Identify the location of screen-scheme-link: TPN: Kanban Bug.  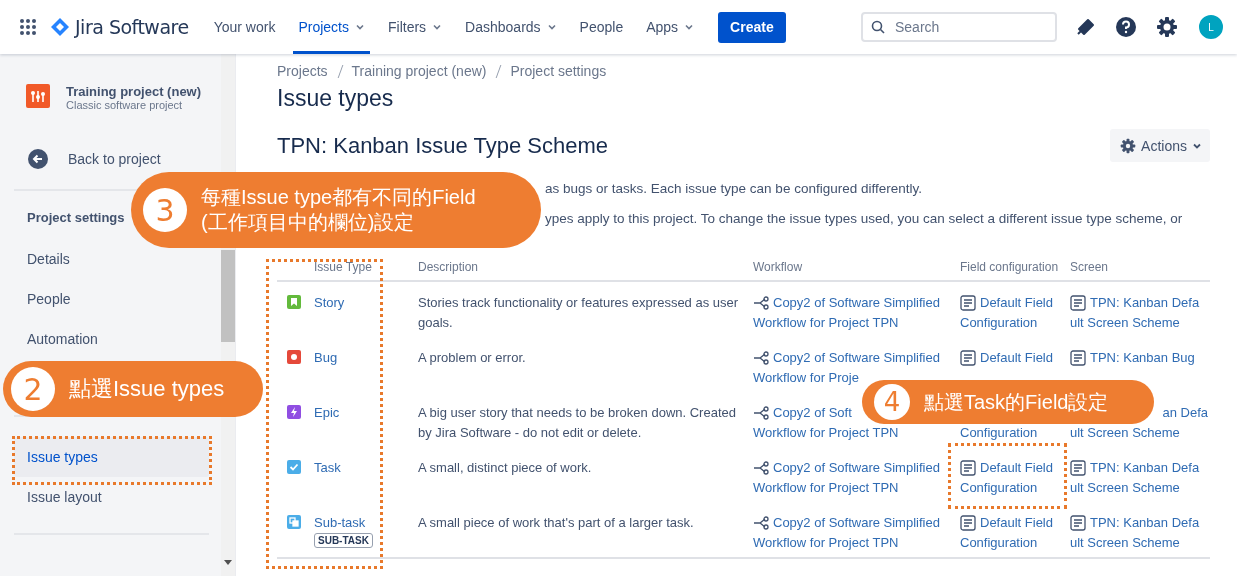
(1142, 358).